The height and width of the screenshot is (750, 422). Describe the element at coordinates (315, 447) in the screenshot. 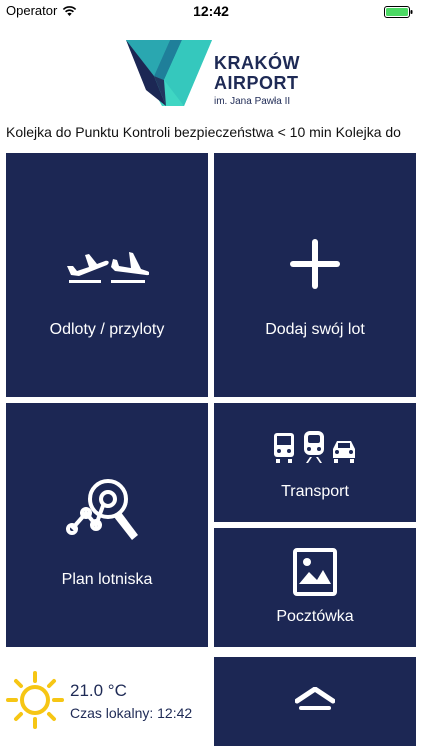

I see `bus-train-car-icon` at that location.